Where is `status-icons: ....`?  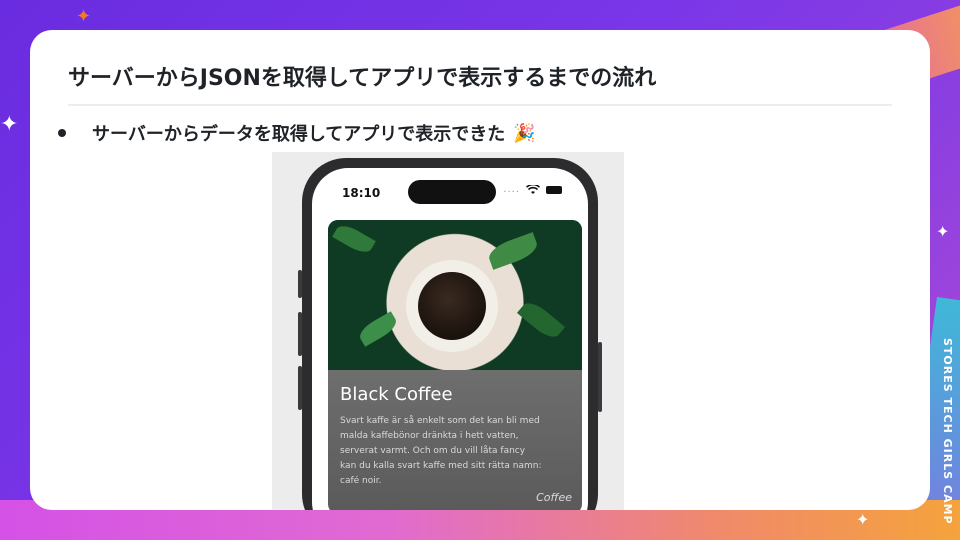
status-icons: .... is located at coordinates (532, 189).